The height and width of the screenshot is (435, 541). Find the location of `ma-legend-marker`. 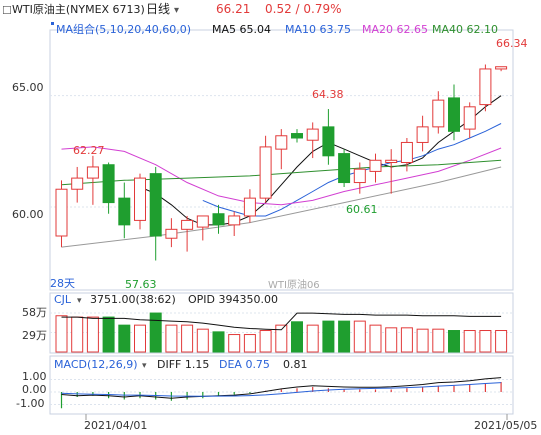

ma-legend-marker is located at coordinates (52, 23).